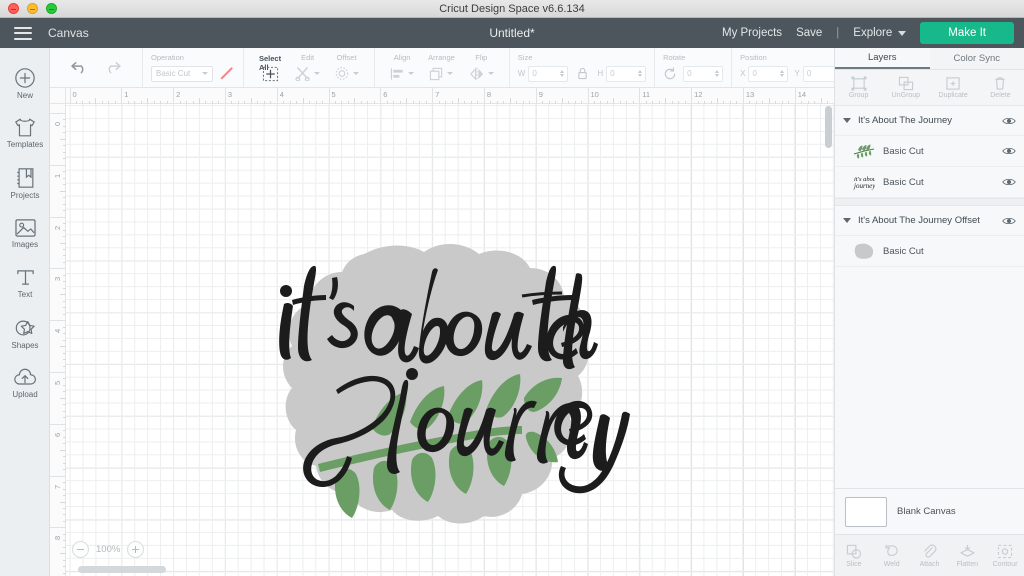  What do you see at coordinates (112, 67) in the screenshot?
I see `redo-icon` at bounding box center [112, 67].